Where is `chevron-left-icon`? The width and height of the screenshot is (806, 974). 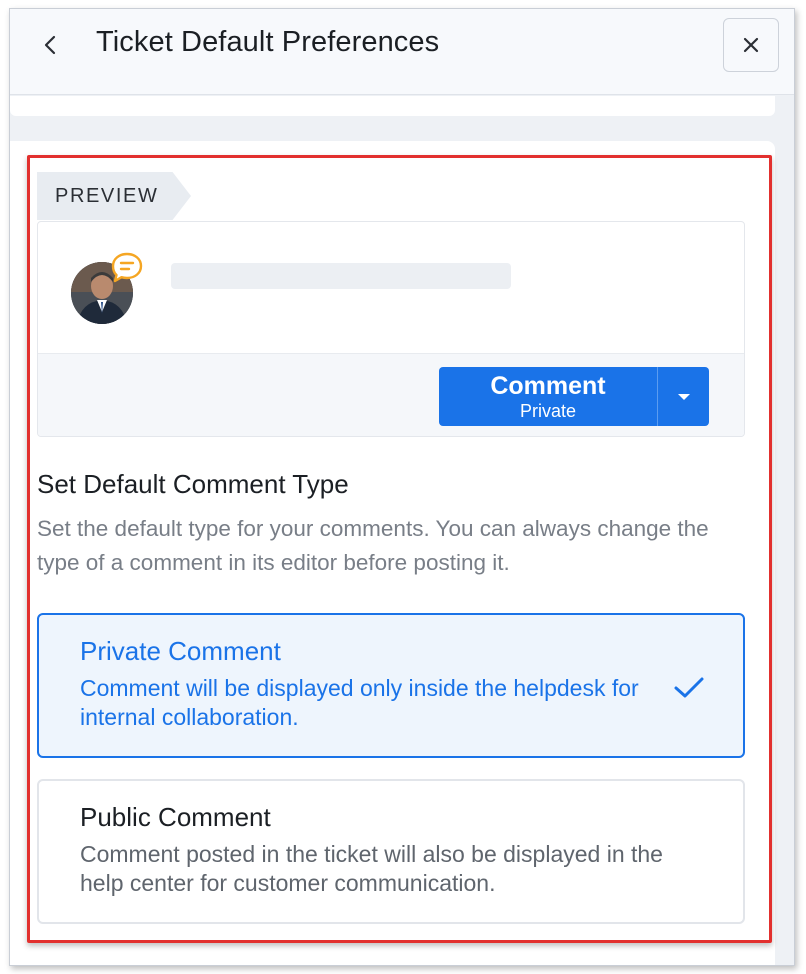
chevron-left-icon is located at coordinates (50, 45).